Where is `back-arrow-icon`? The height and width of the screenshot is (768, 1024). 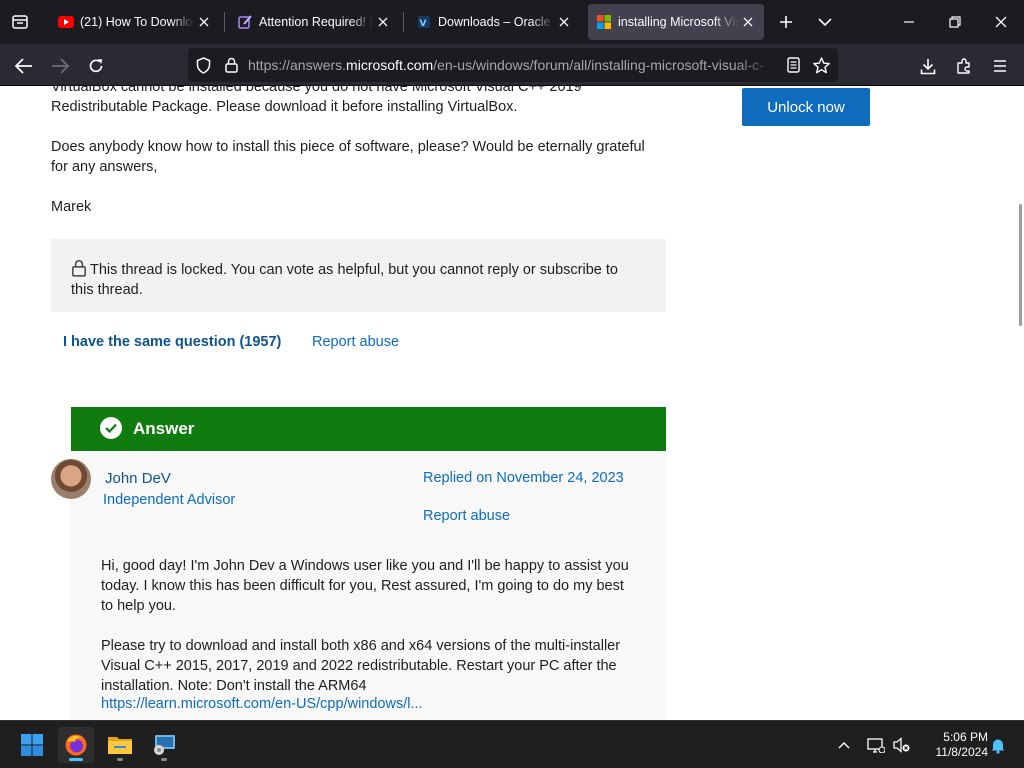 back-arrow-icon is located at coordinates (24, 66).